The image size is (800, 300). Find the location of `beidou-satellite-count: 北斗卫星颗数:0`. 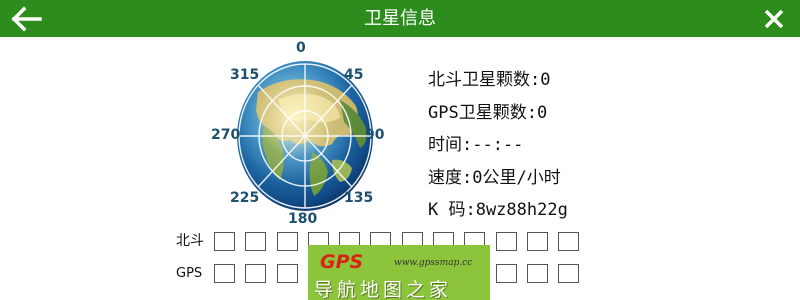

beidou-satellite-count: 北斗卫星颗数:0 is located at coordinates (489, 80).